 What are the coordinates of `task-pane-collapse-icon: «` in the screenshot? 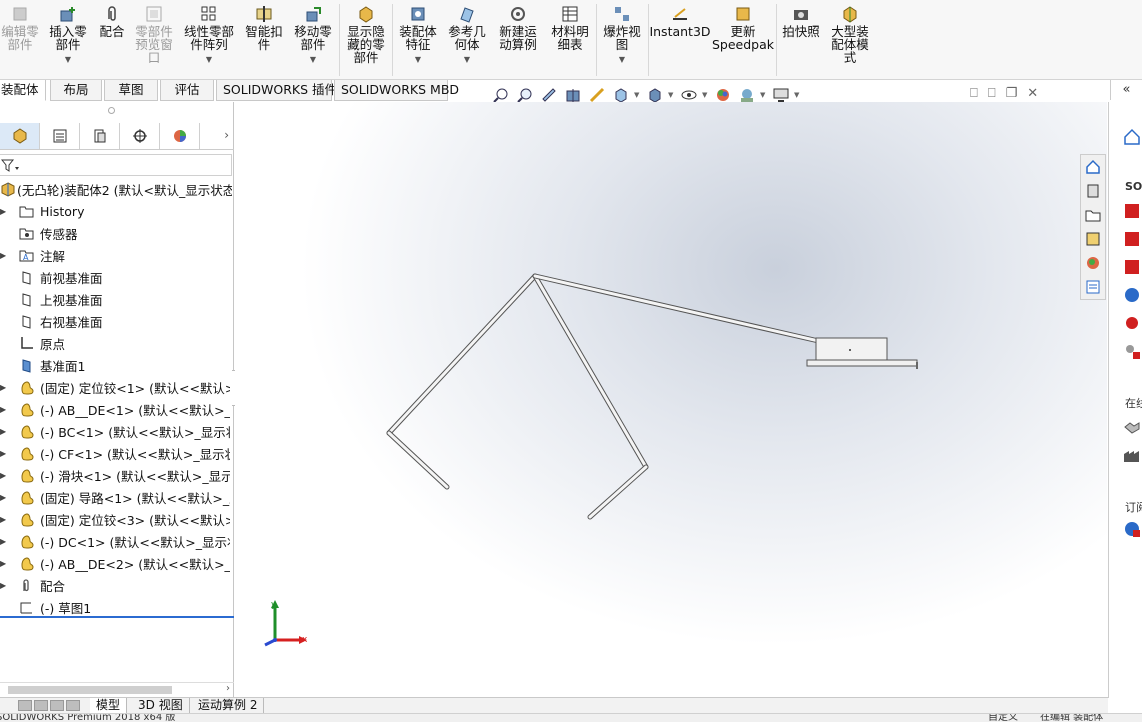 It's located at (1126, 90).